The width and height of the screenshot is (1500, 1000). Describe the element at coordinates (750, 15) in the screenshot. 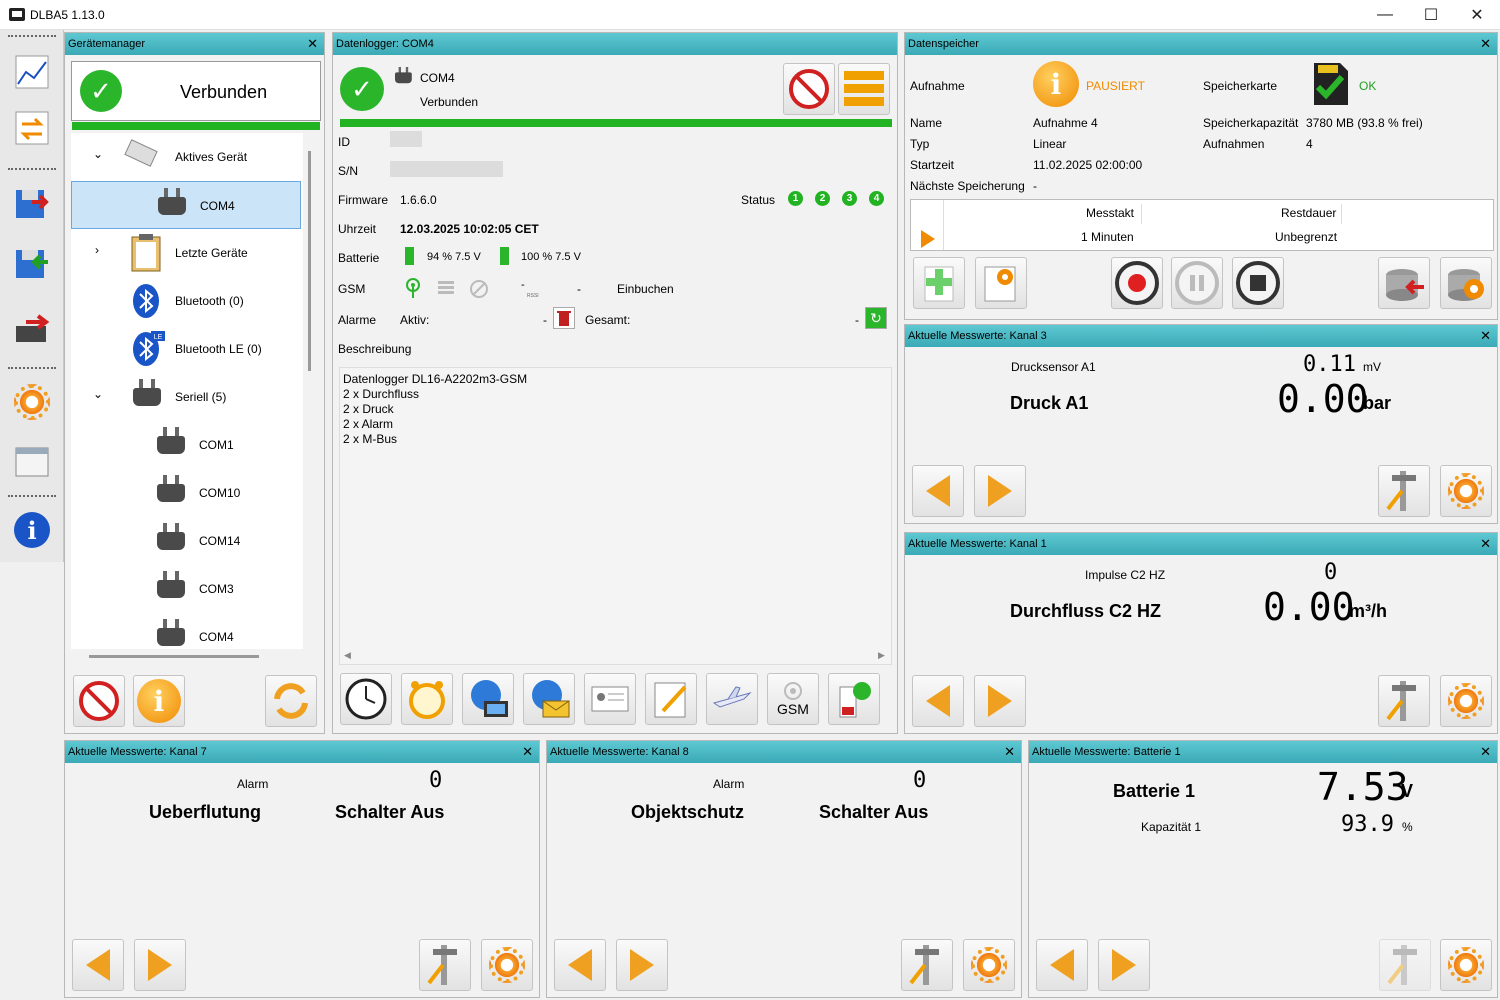

I see `title-bar: DLBA5 1.13.0 — ☐ ✕` at that location.